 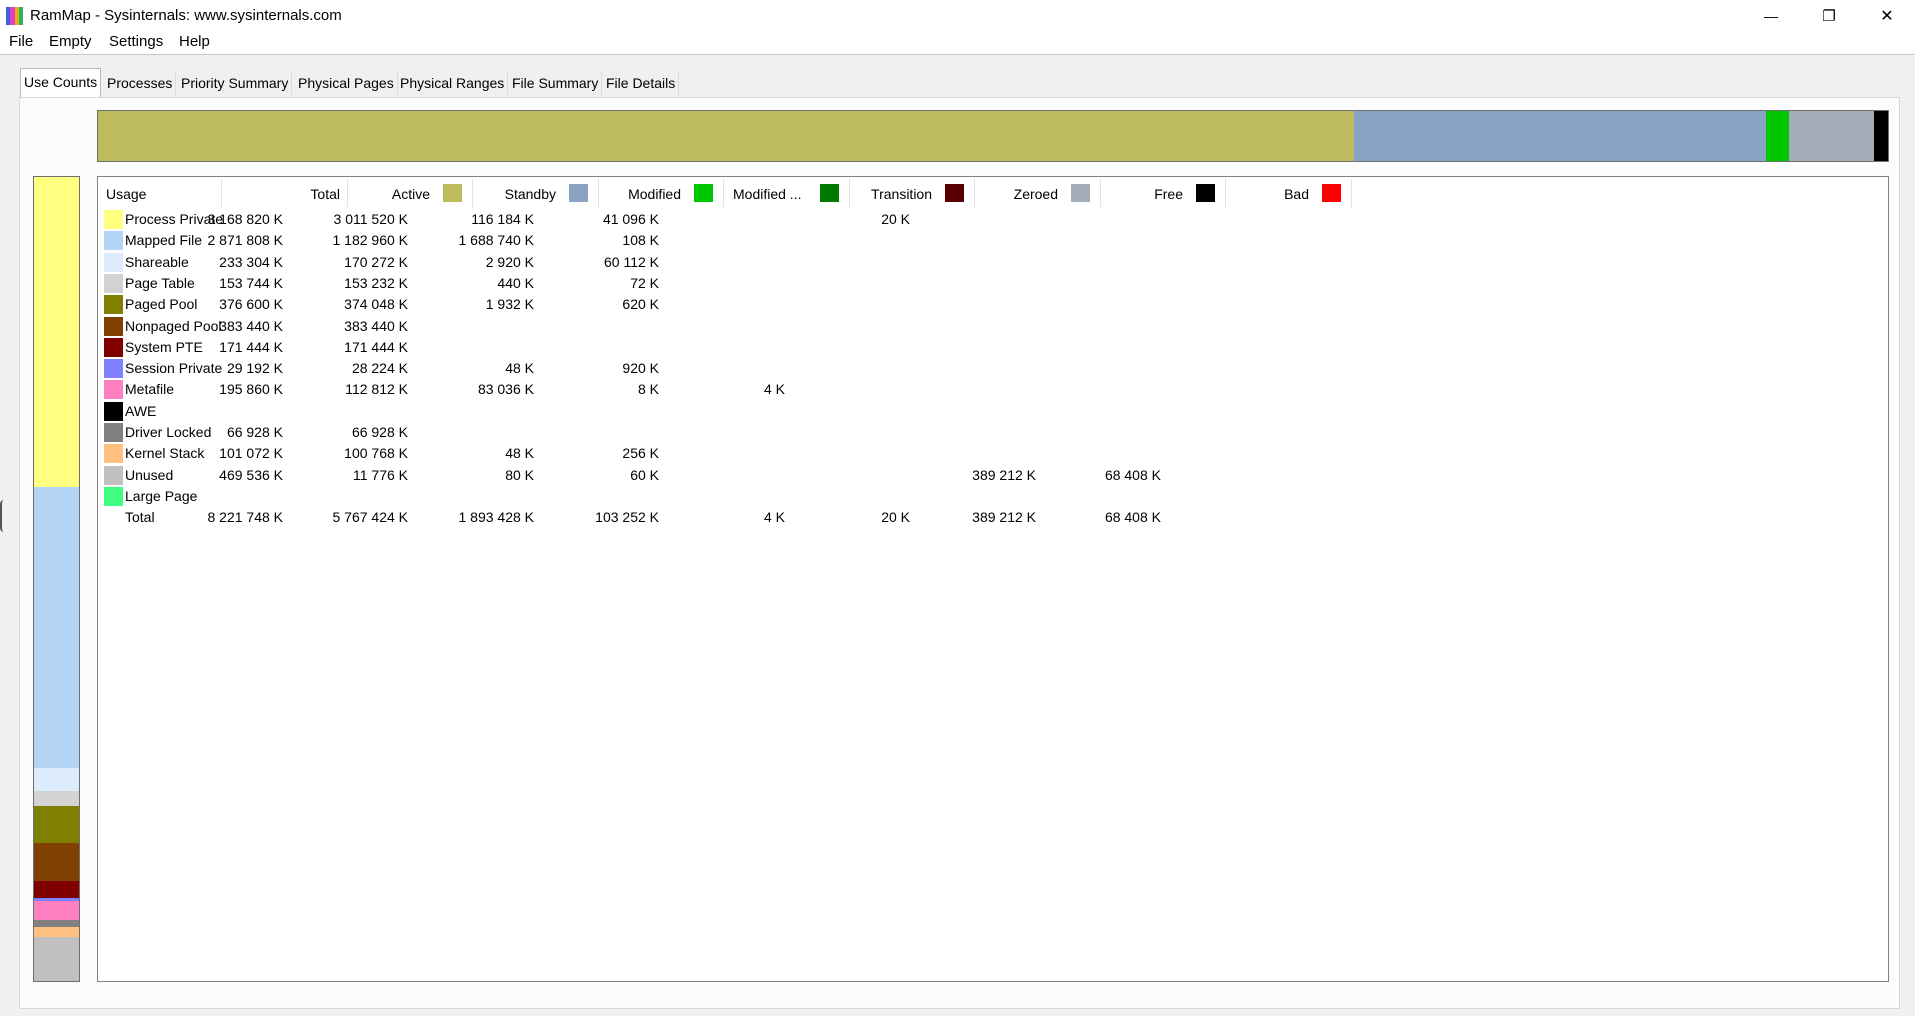 I want to click on col-header-standby: Standby, so click(x=536, y=193).